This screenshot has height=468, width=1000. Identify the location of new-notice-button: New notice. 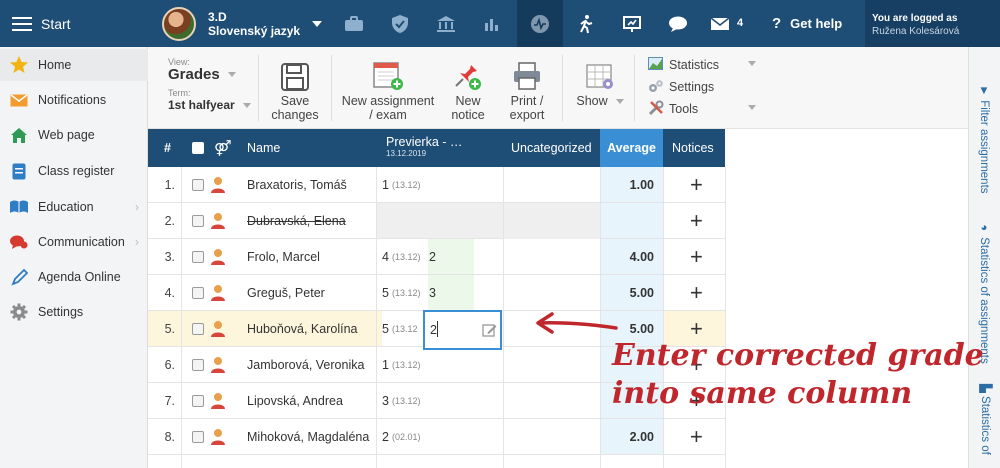
(468, 89).